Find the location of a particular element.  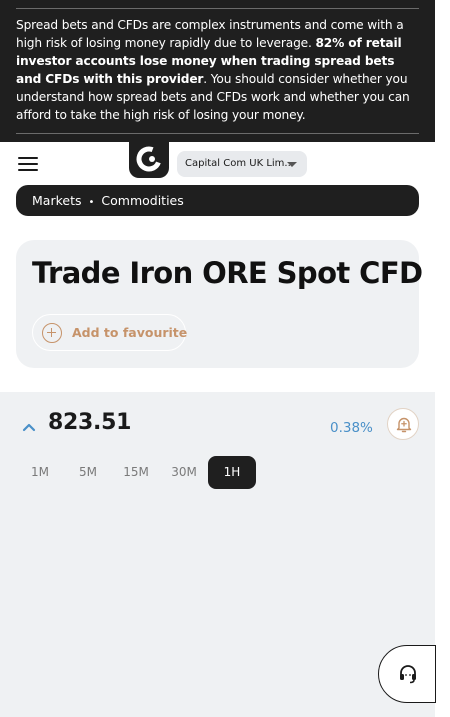

breadcrumb: Markets • Commodities is located at coordinates (217, 200).